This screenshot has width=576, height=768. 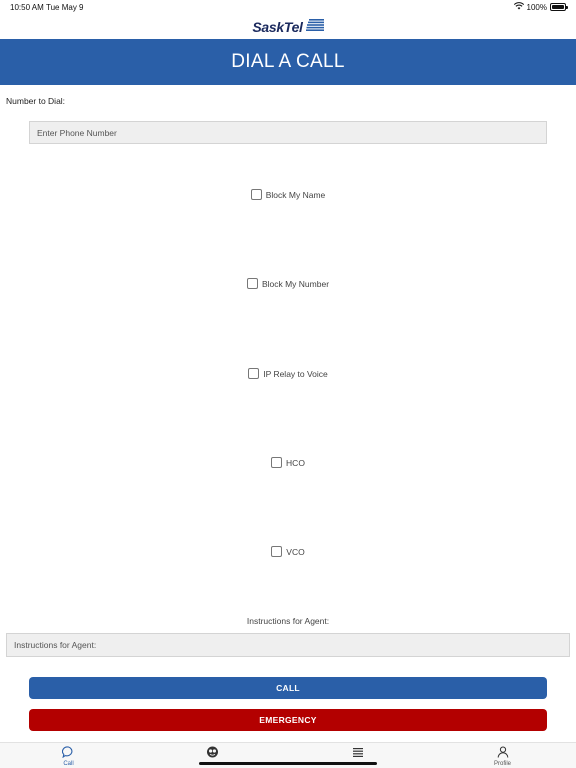 What do you see at coordinates (277, 27) in the screenshot?
I see `logo-text: SaskTel` at bounding box center [277, 27].